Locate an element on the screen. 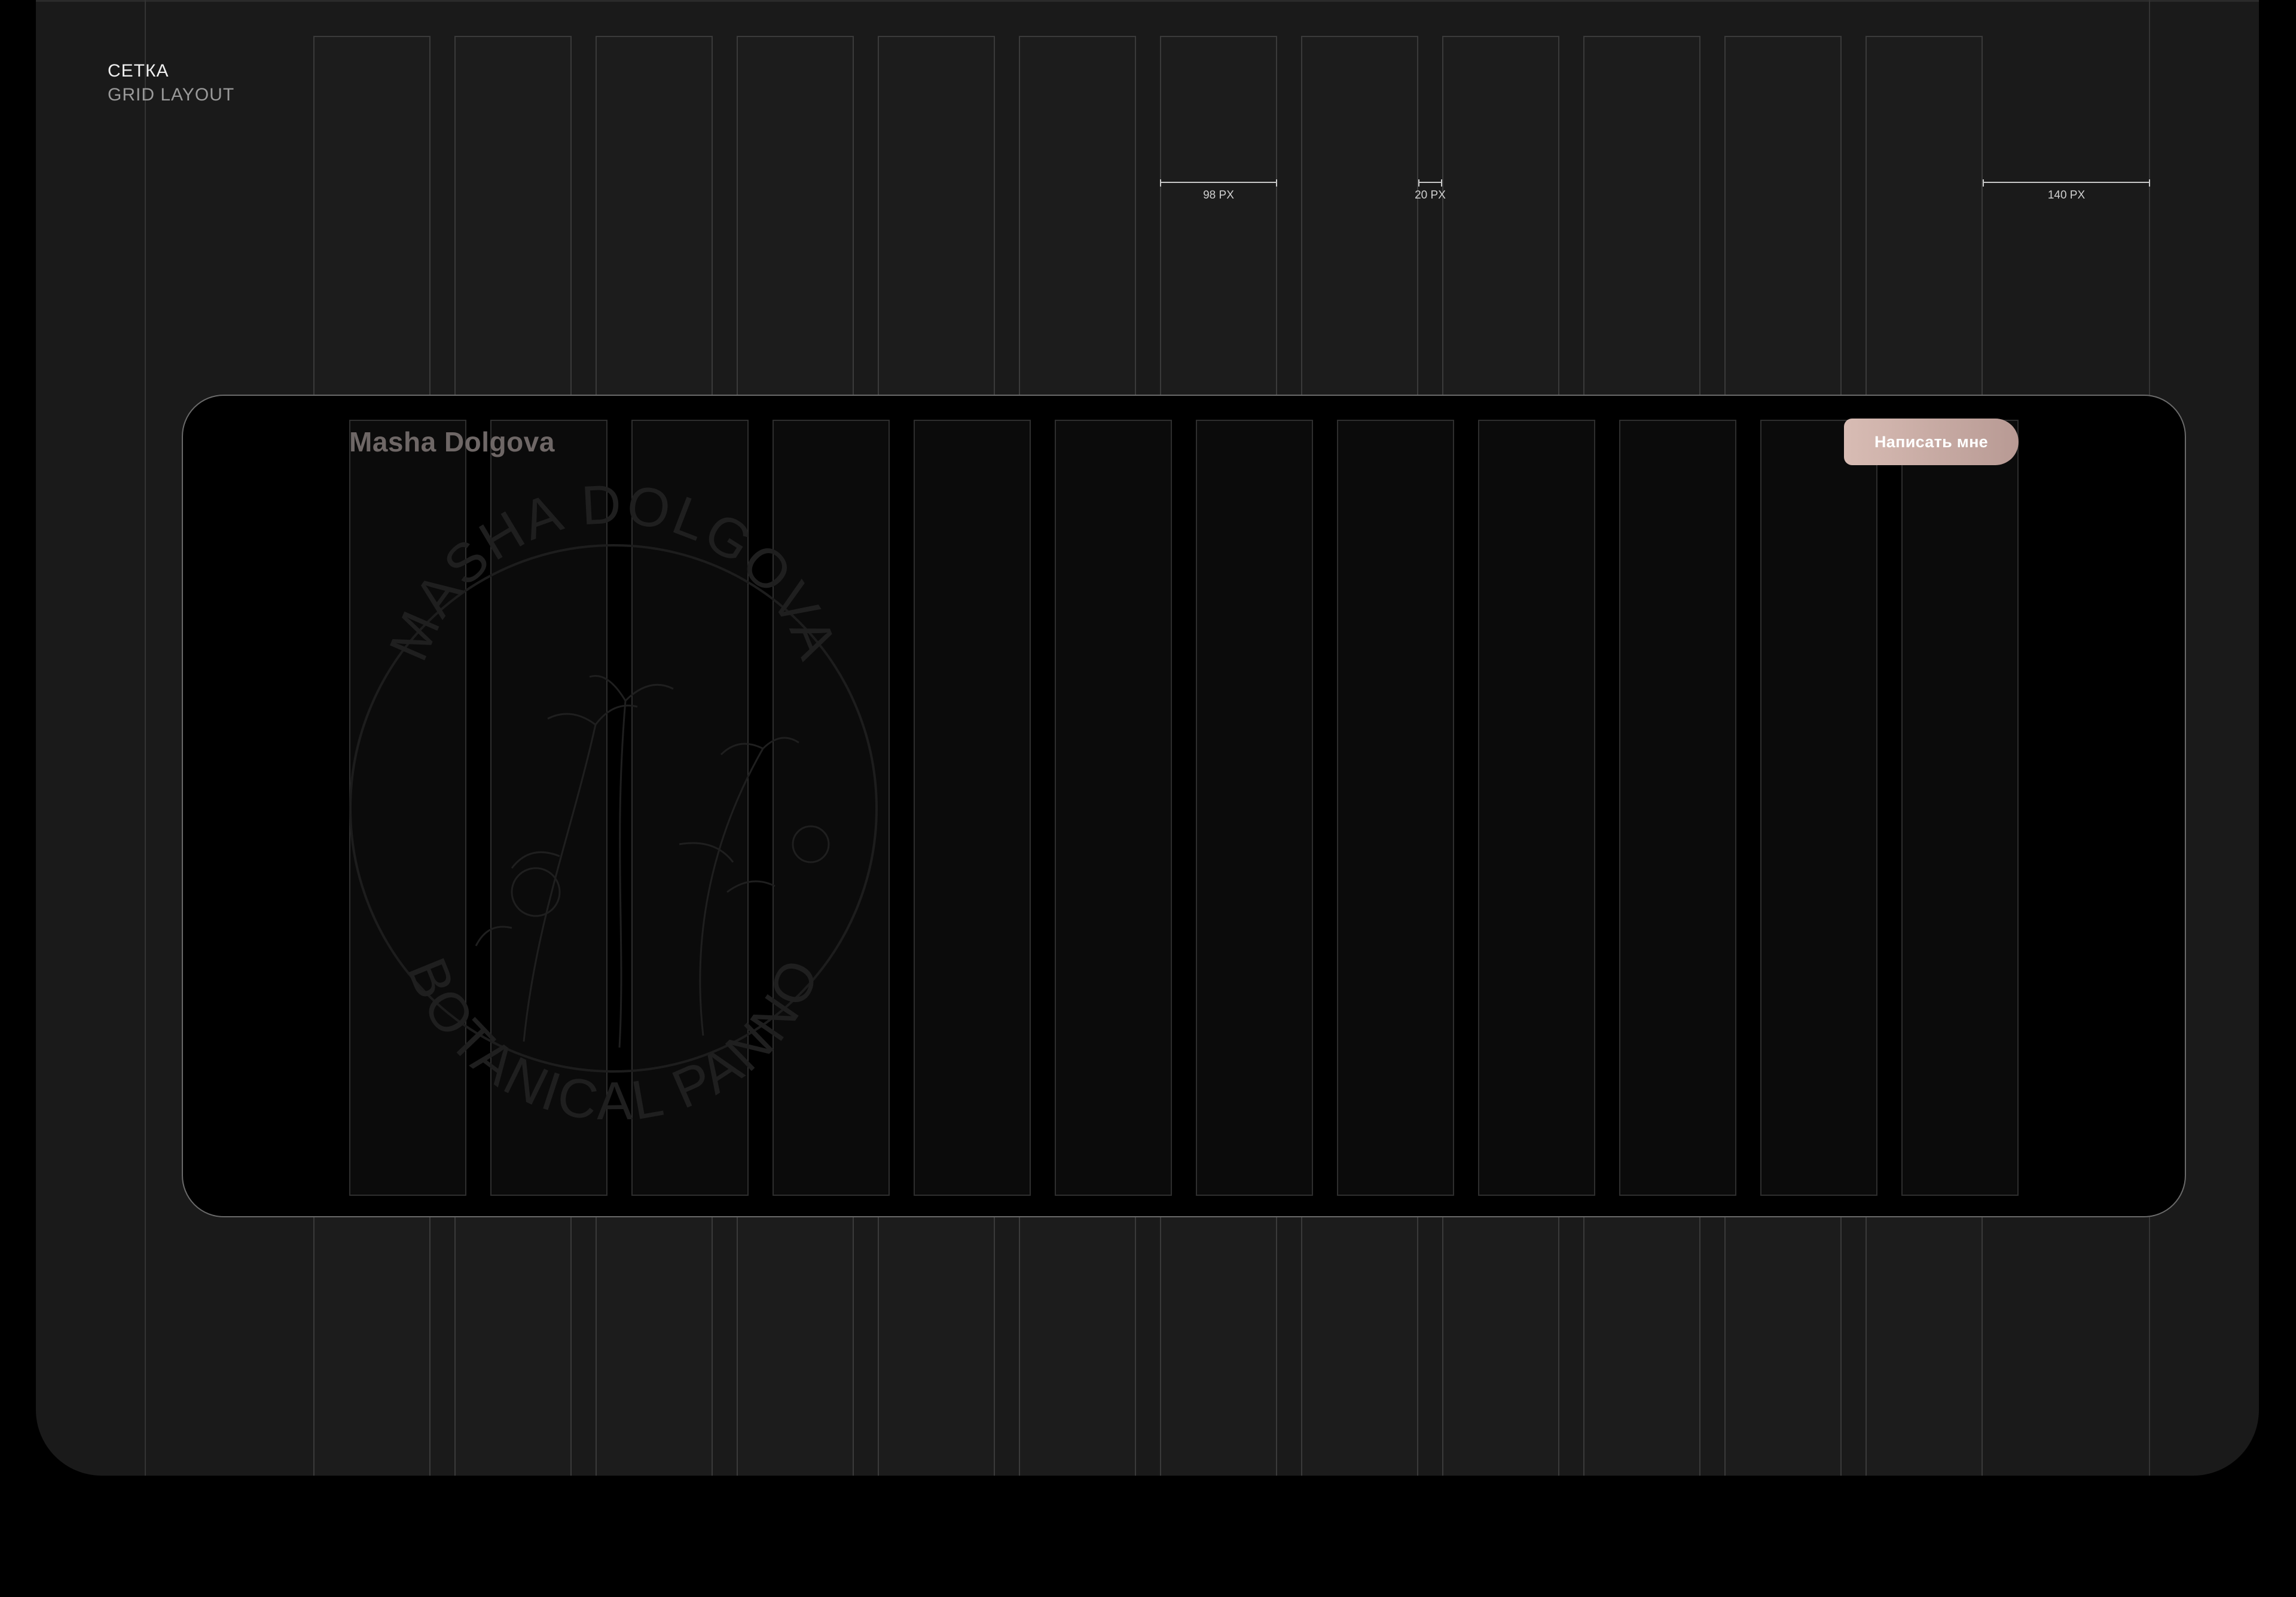 This screenshot has width=2296, height=1597. watermark-bottom-text: BOTANICAL PANNO is located at coordinates (612, 1034).